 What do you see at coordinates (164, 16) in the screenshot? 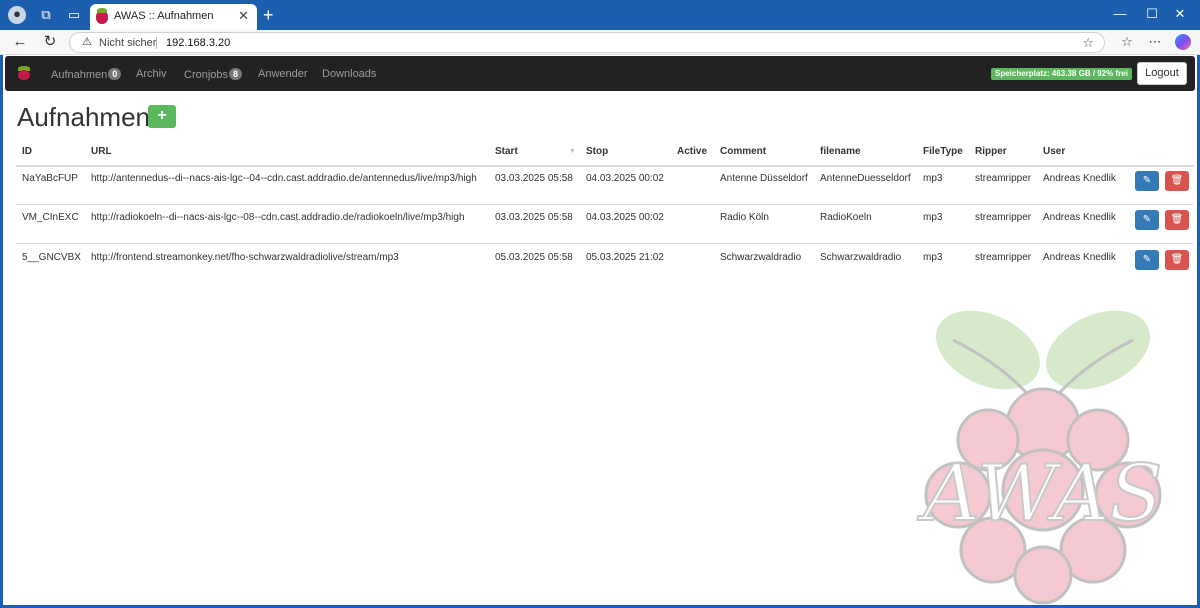
I see `tab-title: AWAS :: Aufnahmen` at bounding box center [164, 16].